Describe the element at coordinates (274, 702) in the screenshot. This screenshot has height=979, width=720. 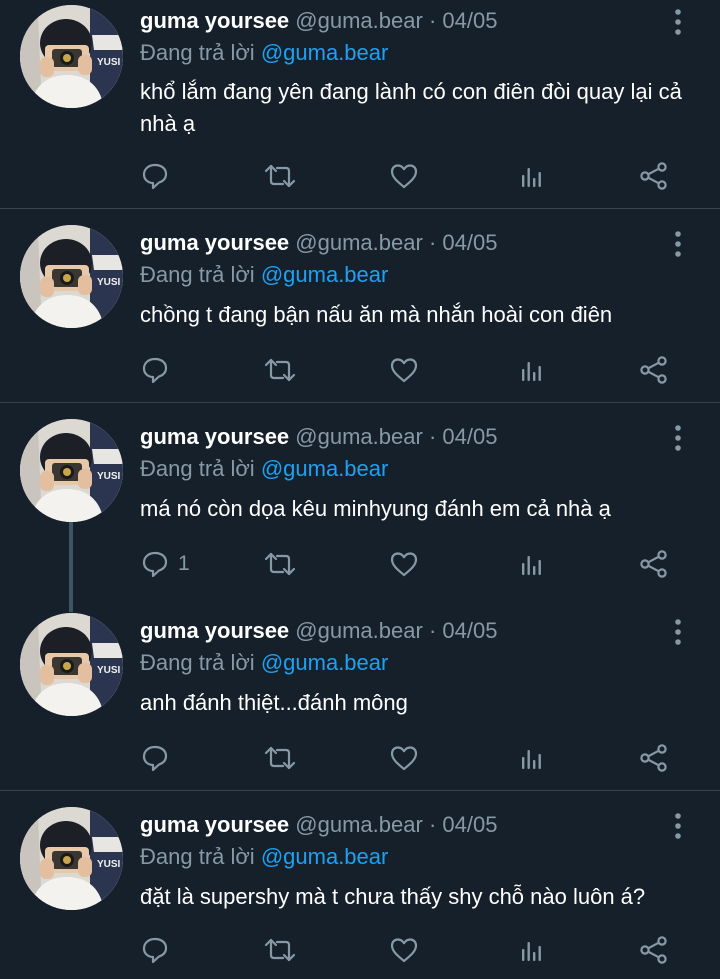
I see `tweet-text: anh đánh thiệt...đánh mông` at that location.